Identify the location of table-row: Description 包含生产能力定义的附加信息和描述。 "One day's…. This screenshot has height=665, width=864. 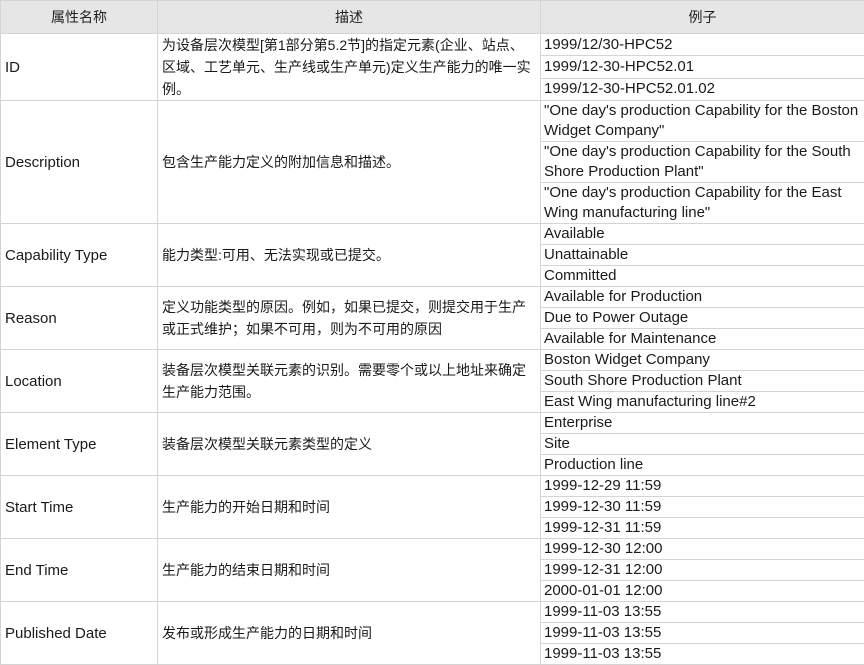
(432, 121).